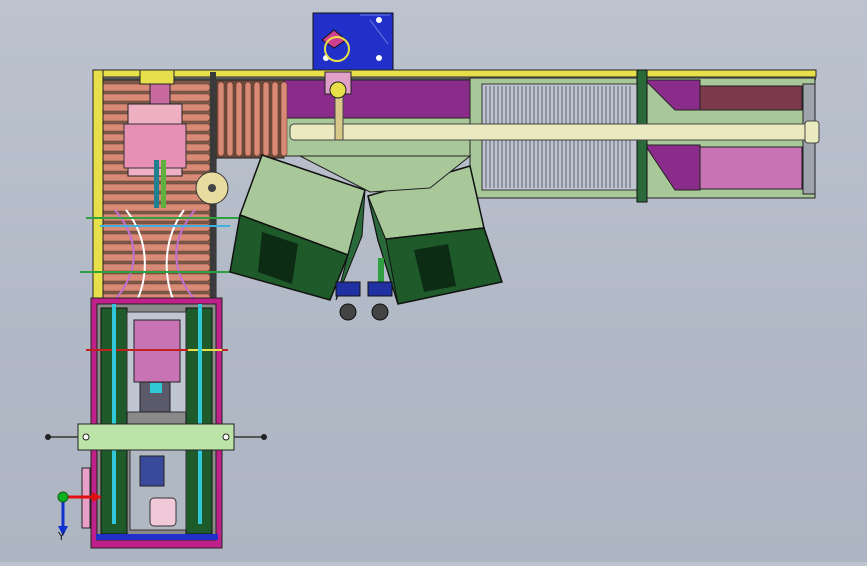 This screenshot has height=566, width=867. I want to click on lift-column, so click(157, 423).